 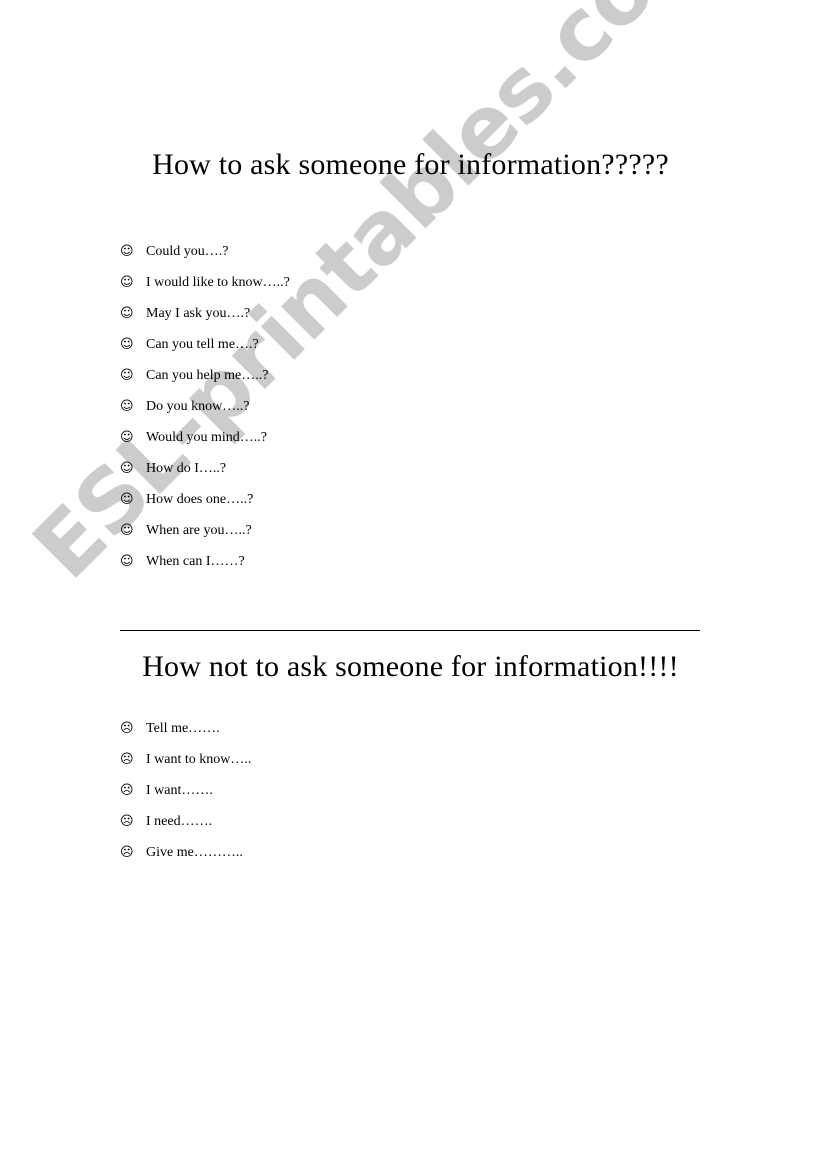 What do you see at coordinates (179, 790) in the screenshot?
I see `list-item-label: I want…….` at bounding box center [179, 790].